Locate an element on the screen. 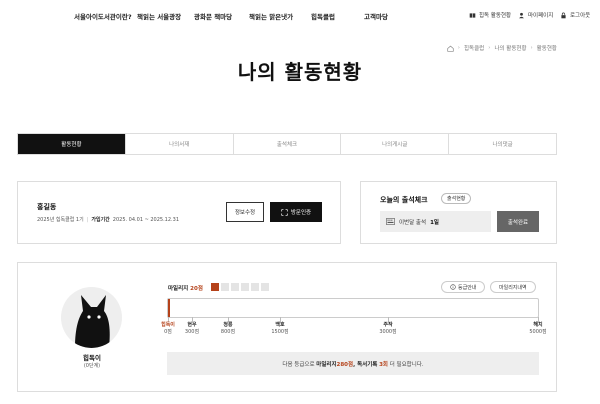  note-prefix: 다음 등급으로 is located at coordinates (298, 364).